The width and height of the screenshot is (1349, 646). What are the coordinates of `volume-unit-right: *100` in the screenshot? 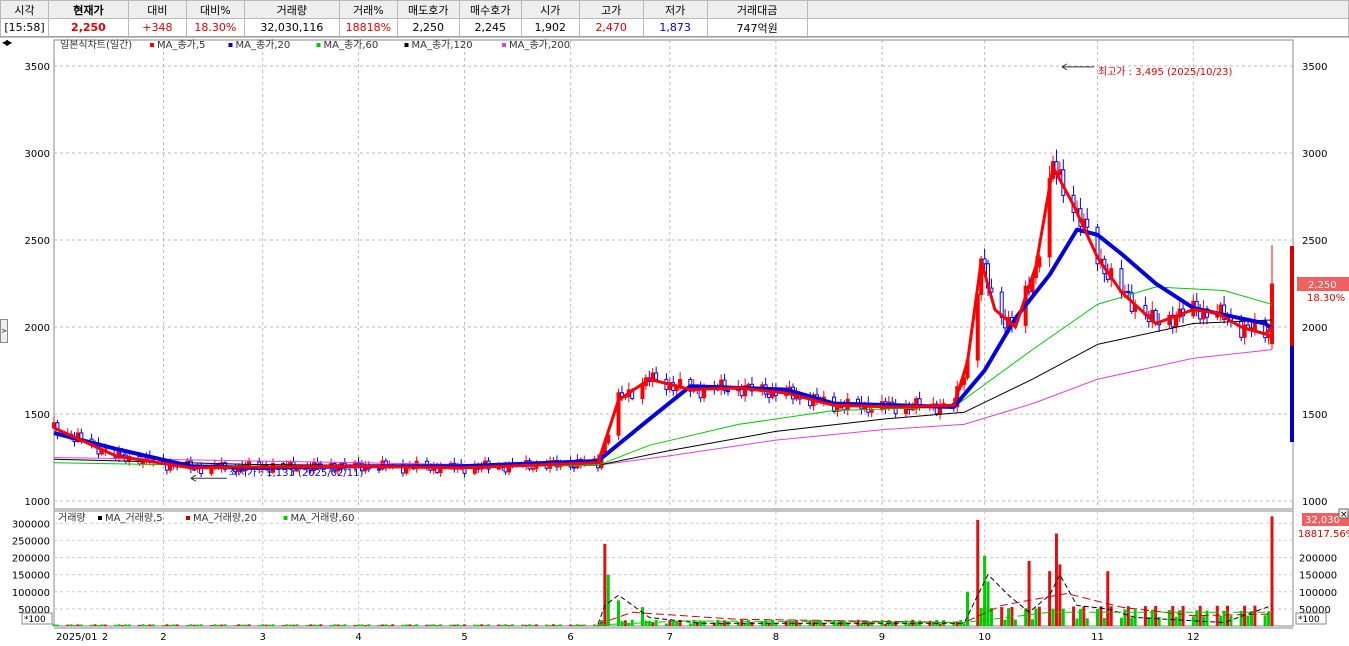 It's located at (1309, 620).